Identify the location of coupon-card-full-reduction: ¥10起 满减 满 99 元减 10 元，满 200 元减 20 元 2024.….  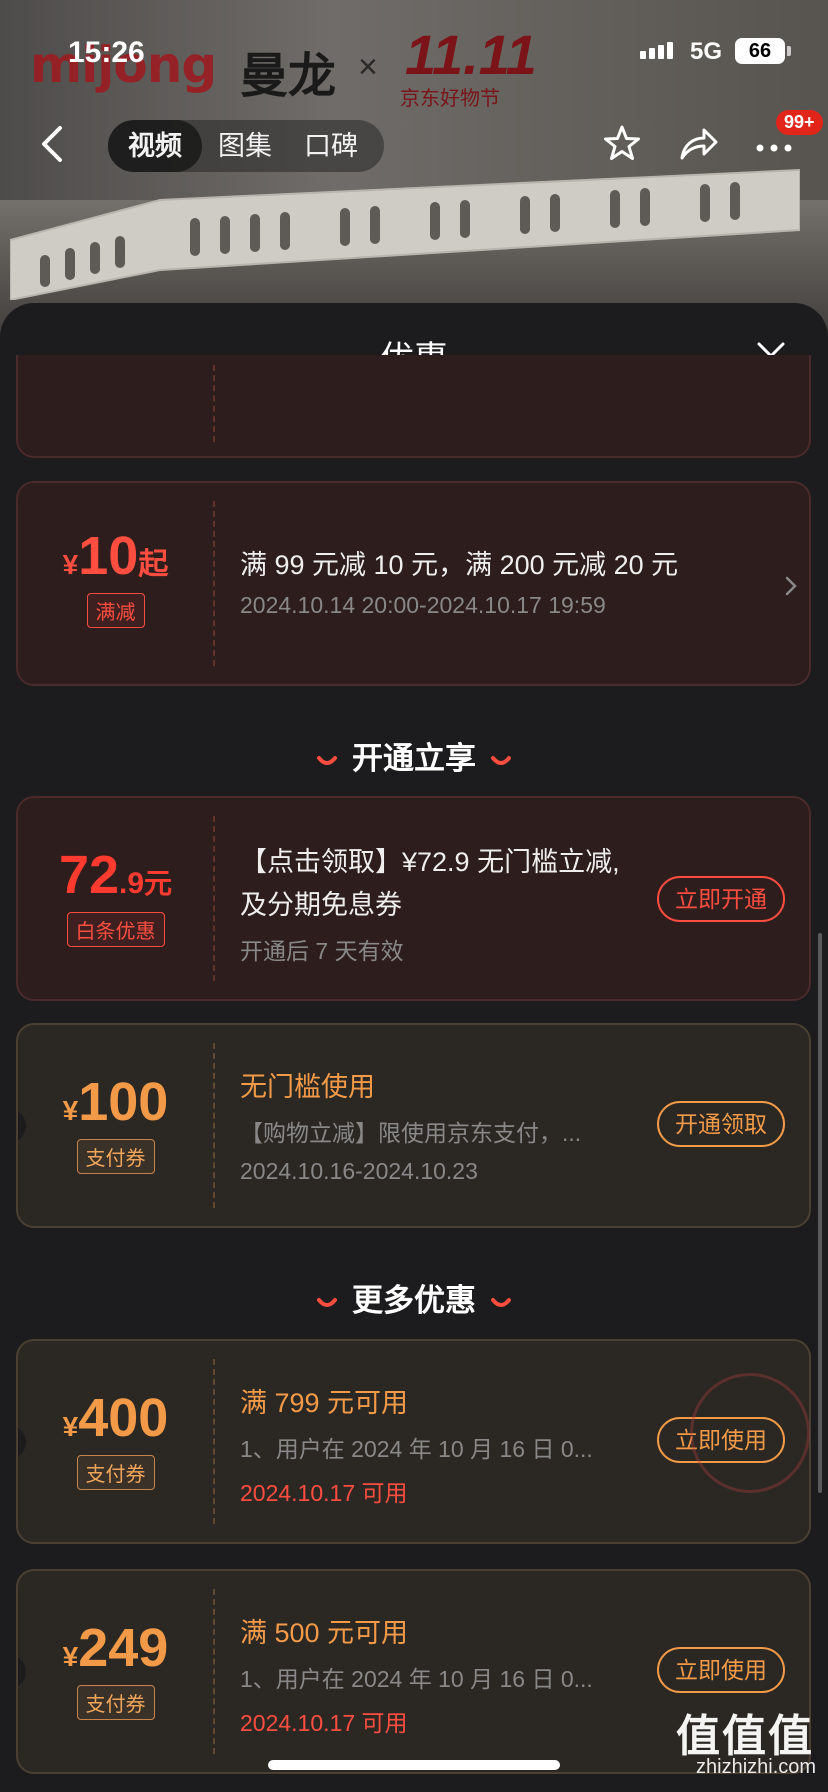
(413, 583).